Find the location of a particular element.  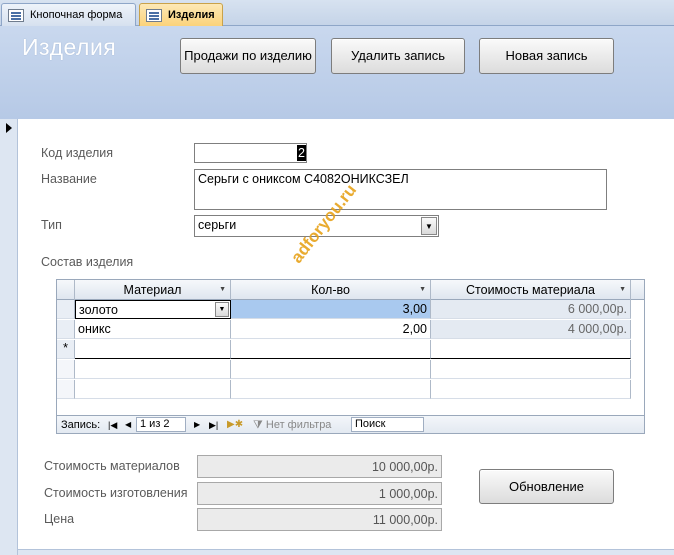

tab-products: Изделия is located at coordinates (181, 14).